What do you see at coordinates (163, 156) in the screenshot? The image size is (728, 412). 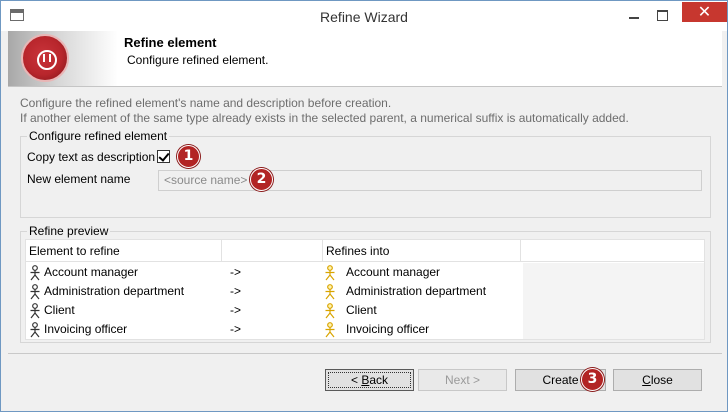 I see `copy-description-checkbox` at bounding box center [163, 156].